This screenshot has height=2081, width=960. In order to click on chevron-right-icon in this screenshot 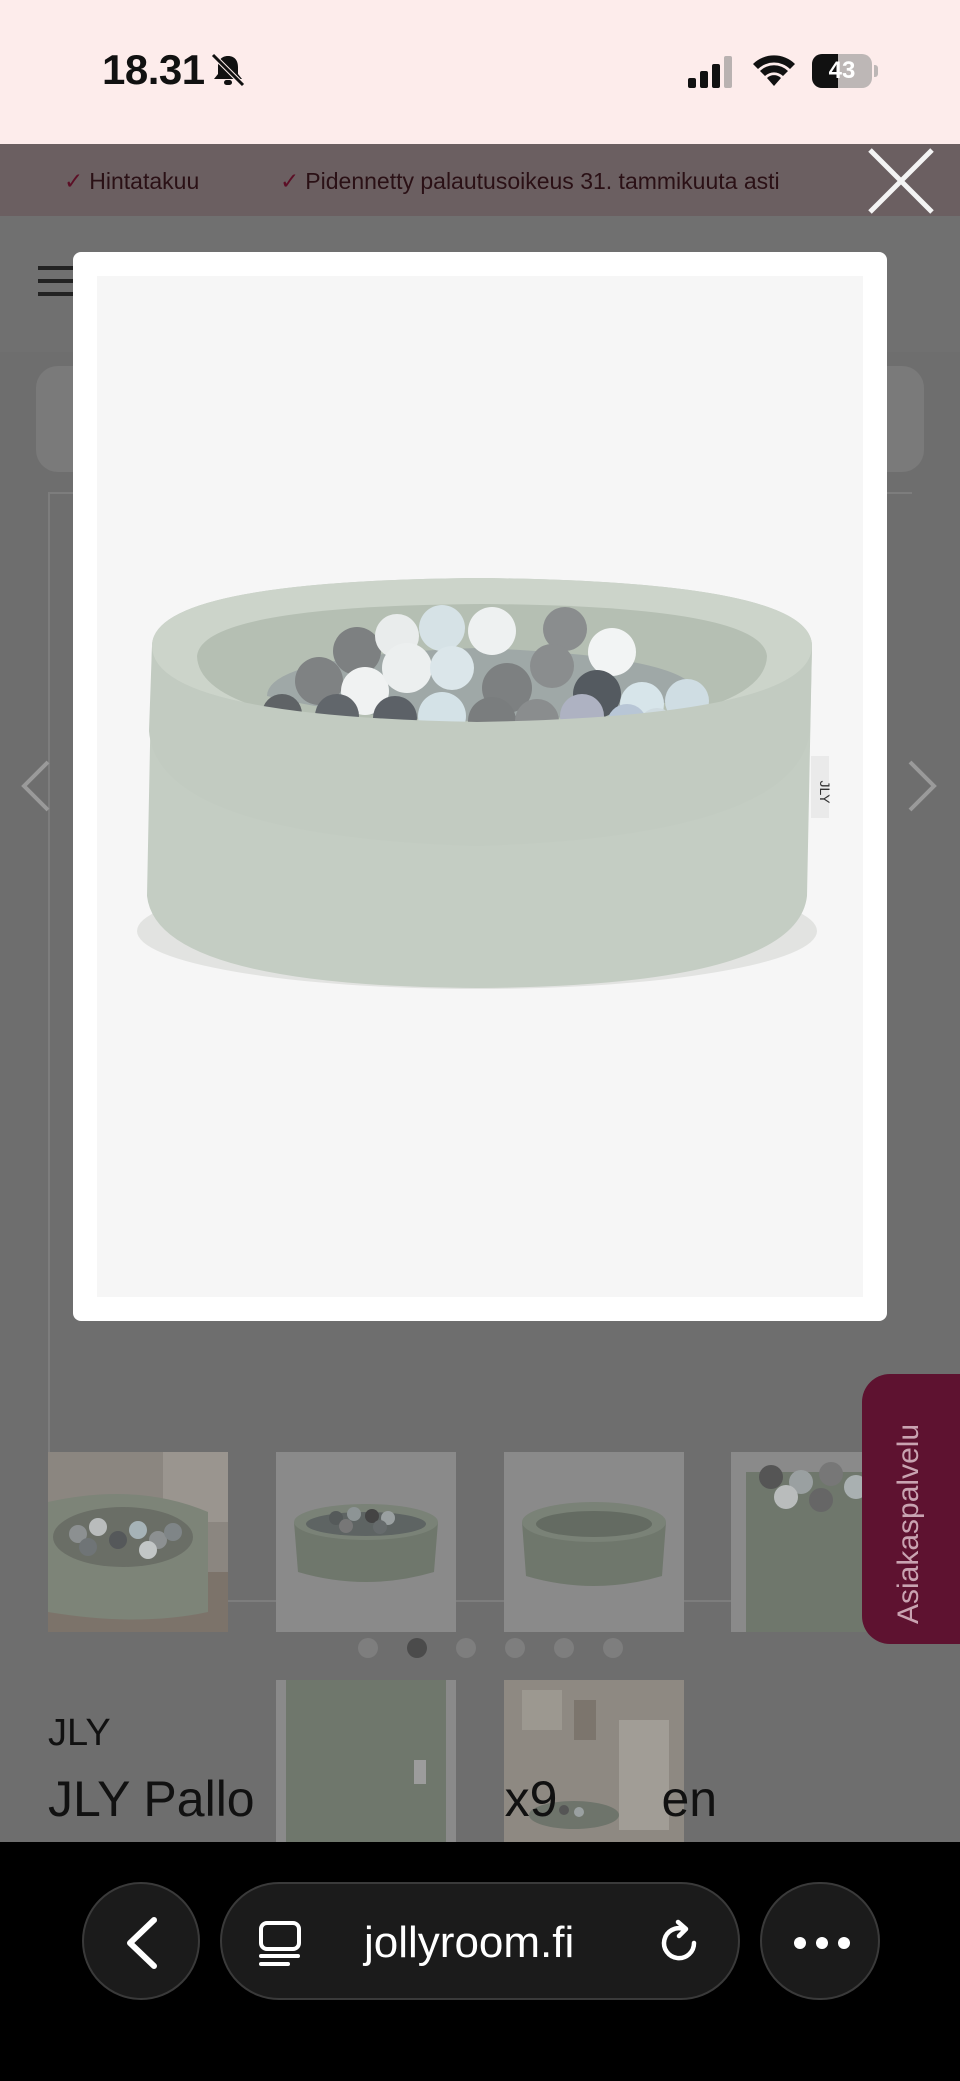, I will do `click(922, 786)`.